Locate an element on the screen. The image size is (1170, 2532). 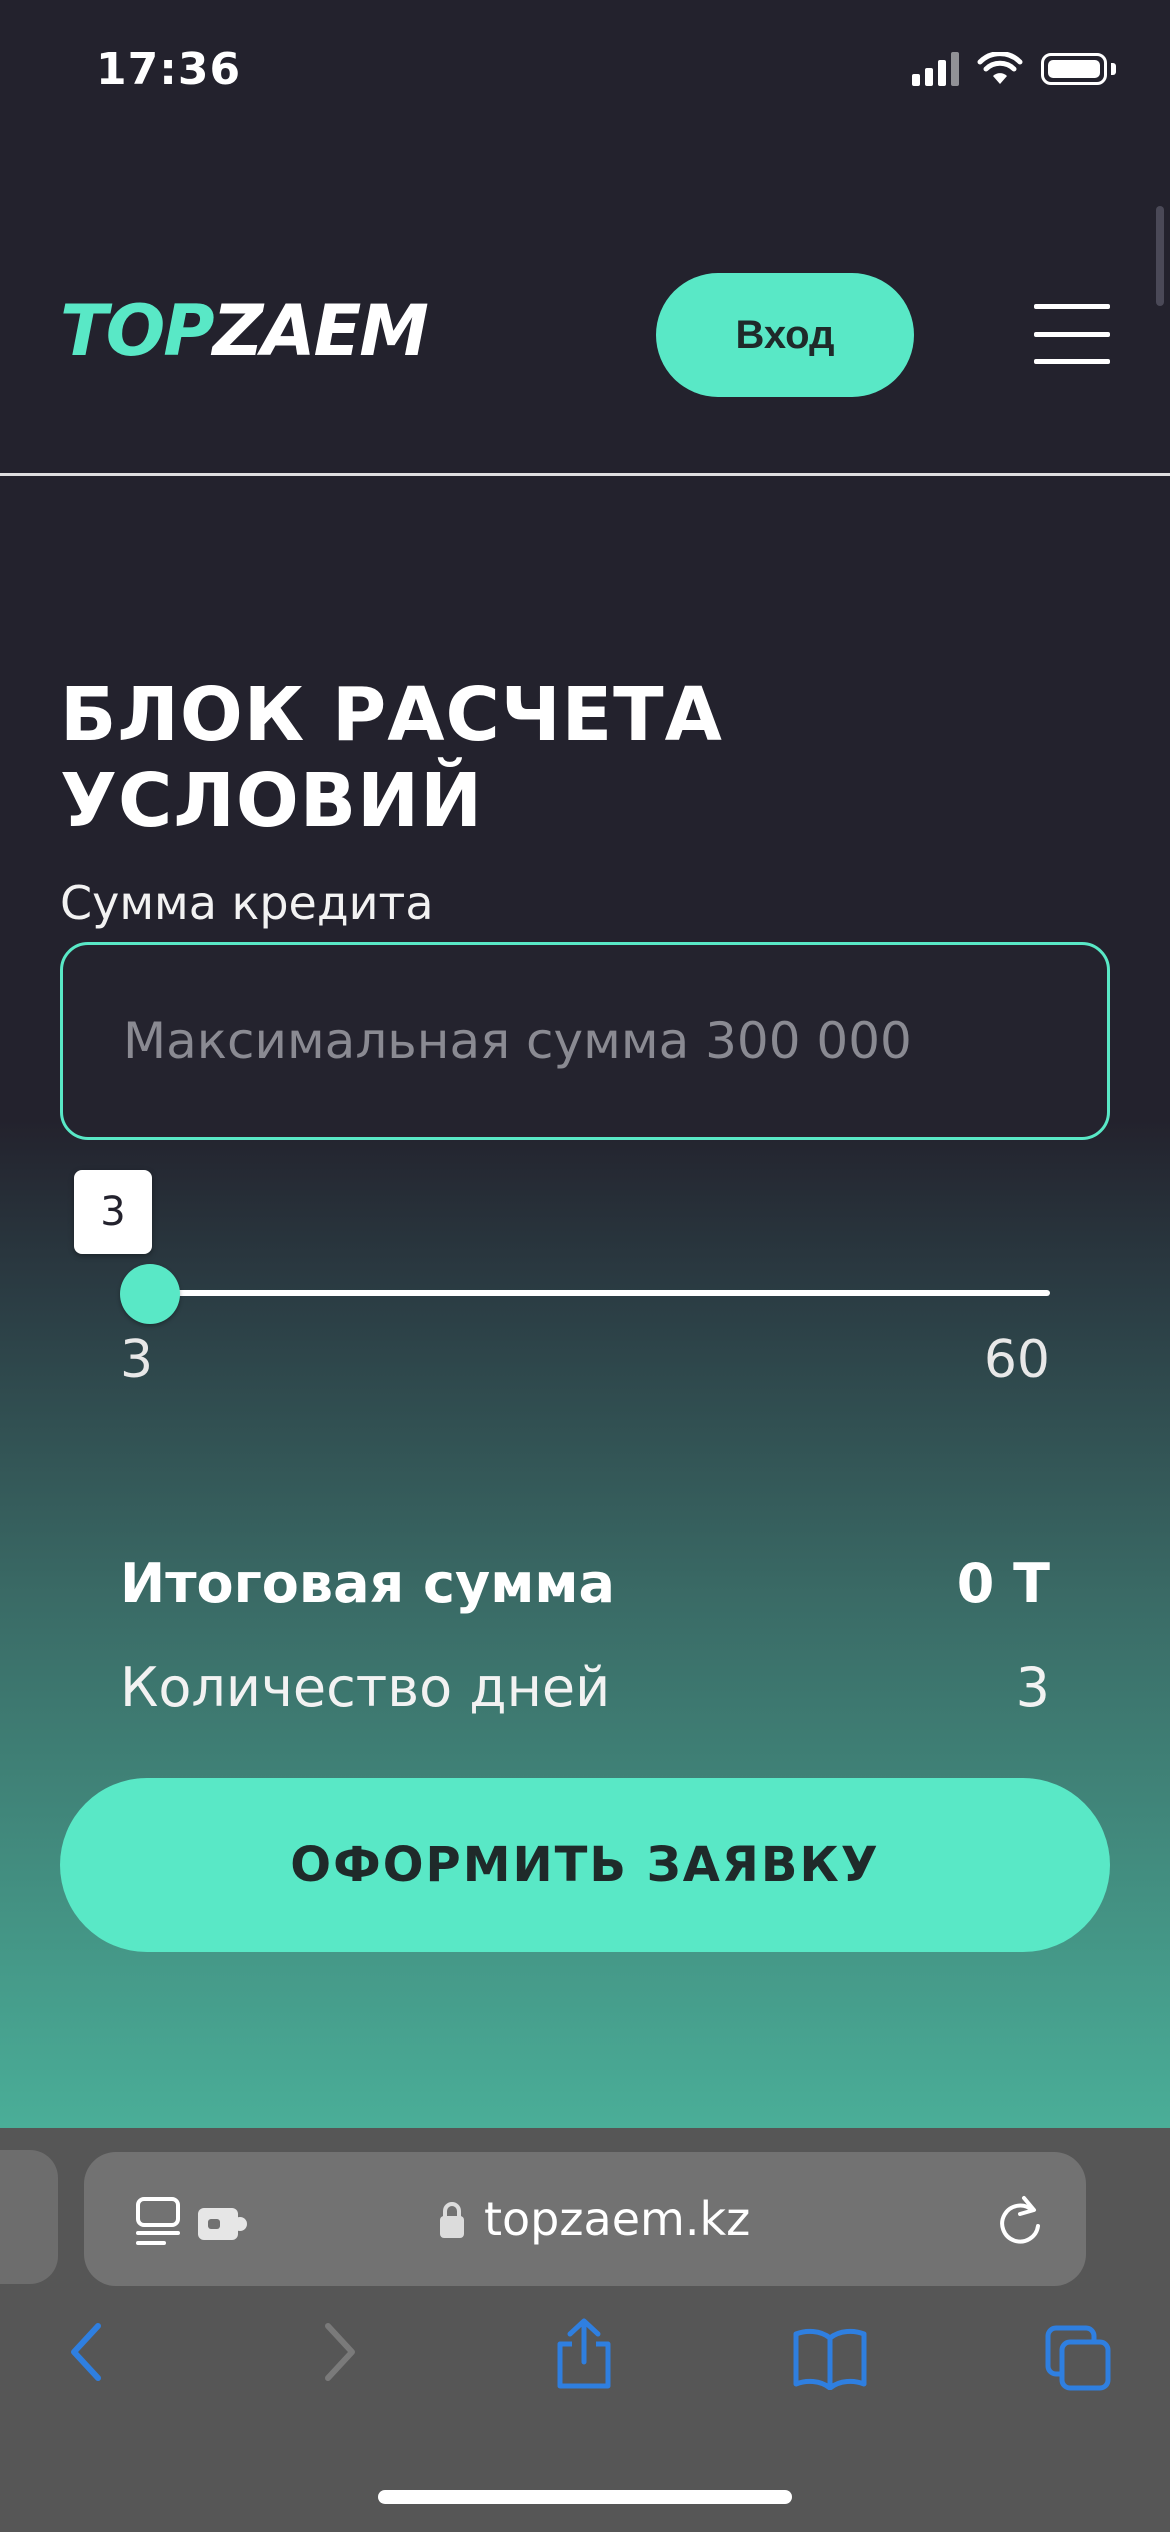
share-icon is located at coordinates (584, 2354).